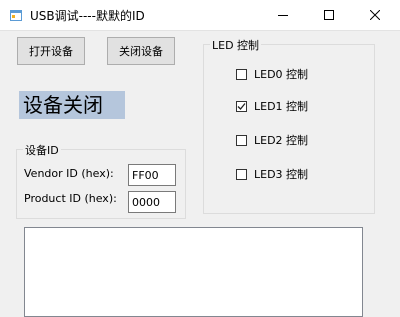 This screenshot has width=400, height=317. I want to click on led3-checkbox: LED3 控制, so click(272, 174).